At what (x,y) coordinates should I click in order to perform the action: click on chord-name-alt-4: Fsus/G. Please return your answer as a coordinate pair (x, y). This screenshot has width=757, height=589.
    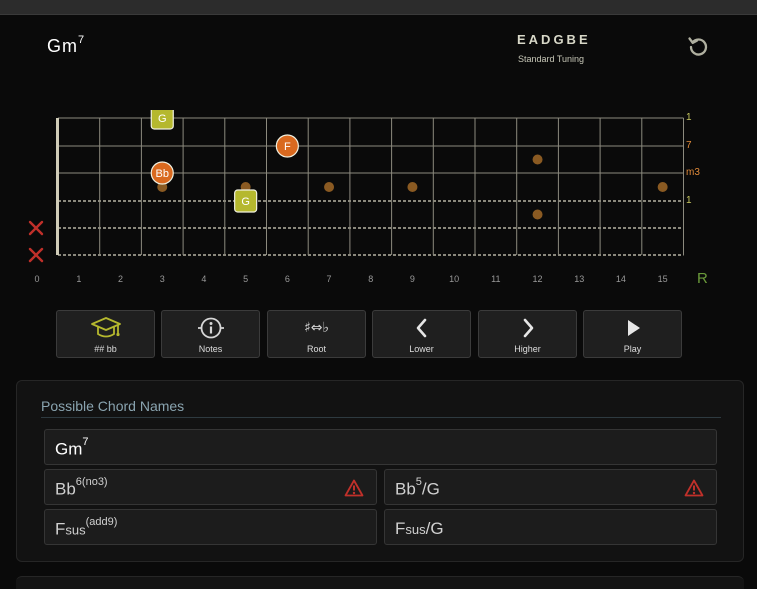
    Looking at the image, I should click on (550, 527).